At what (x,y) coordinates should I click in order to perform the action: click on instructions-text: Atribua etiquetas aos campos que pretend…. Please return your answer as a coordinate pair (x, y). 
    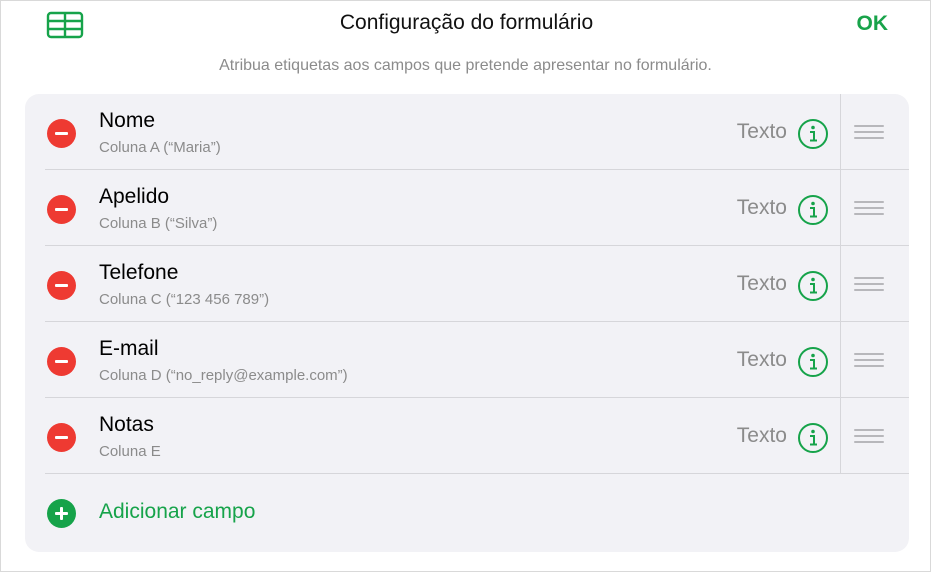
    Looking at the image, I should click on (465, 65).